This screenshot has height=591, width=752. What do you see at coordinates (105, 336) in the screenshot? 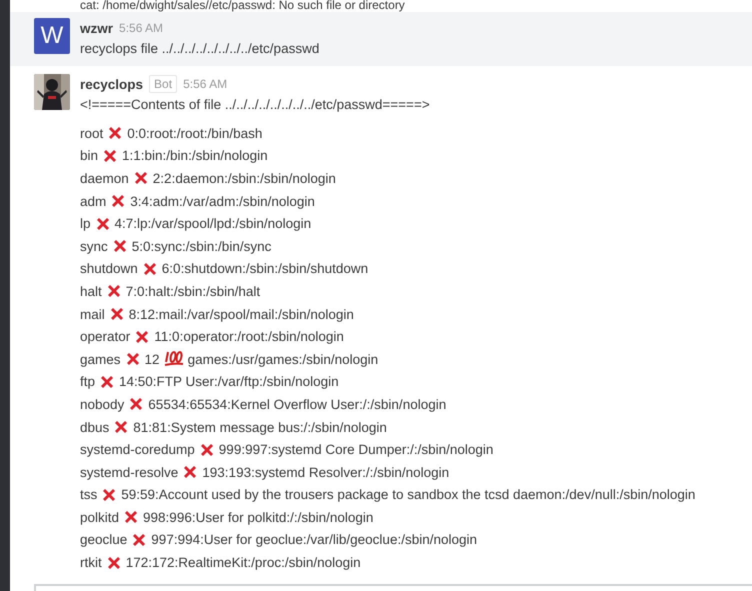
I see `user-name: operator` at bounding box center [105, 336].